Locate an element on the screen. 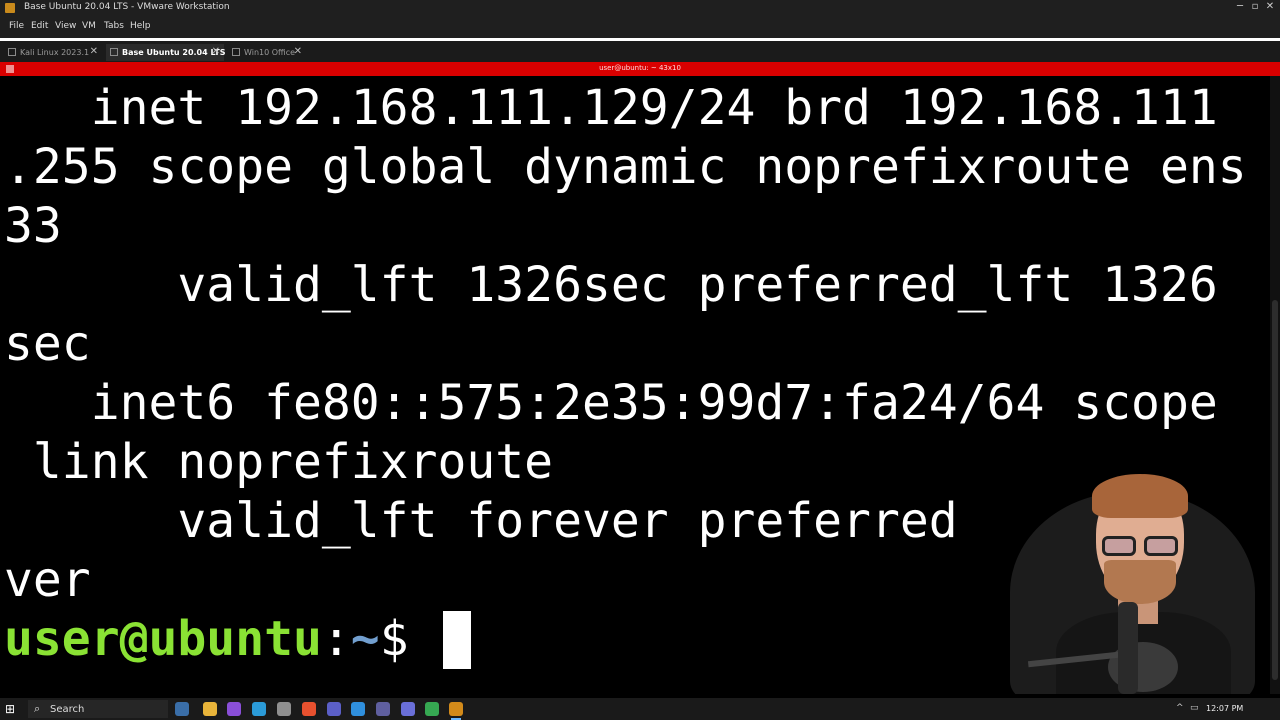  tab-base-ubuntu: Base Ubuntu 20.04 LTS ✕ is located at coordinates (166, 52).